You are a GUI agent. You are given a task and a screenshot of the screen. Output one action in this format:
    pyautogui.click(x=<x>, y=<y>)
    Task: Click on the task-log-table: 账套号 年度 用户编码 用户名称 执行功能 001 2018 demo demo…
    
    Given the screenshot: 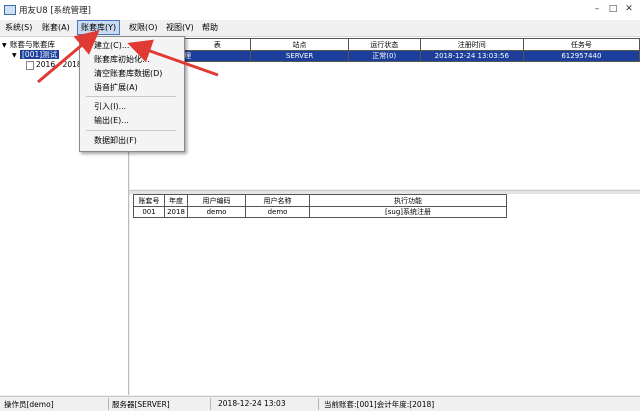 What is the action you would take?
    pyautogui.click(x=320, y=206)
    